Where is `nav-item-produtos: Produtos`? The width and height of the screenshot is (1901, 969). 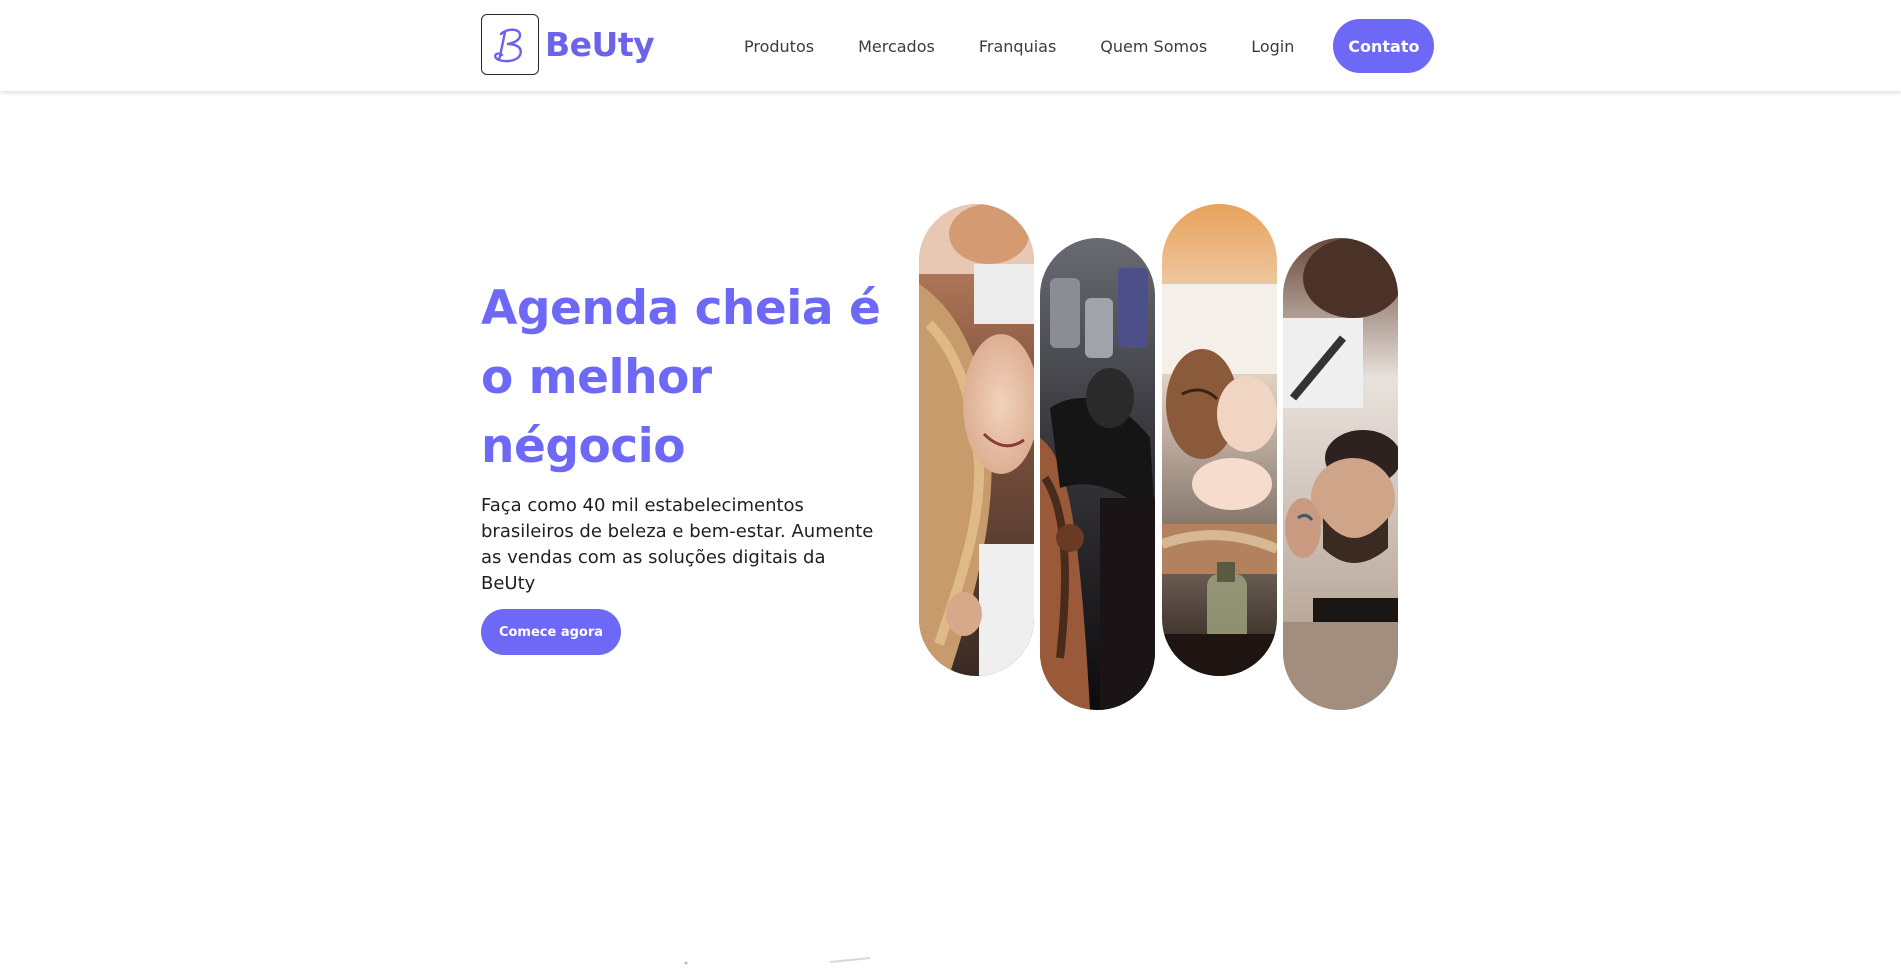
nav-item-produtos: Produtos is located at coordinates (779, 46).